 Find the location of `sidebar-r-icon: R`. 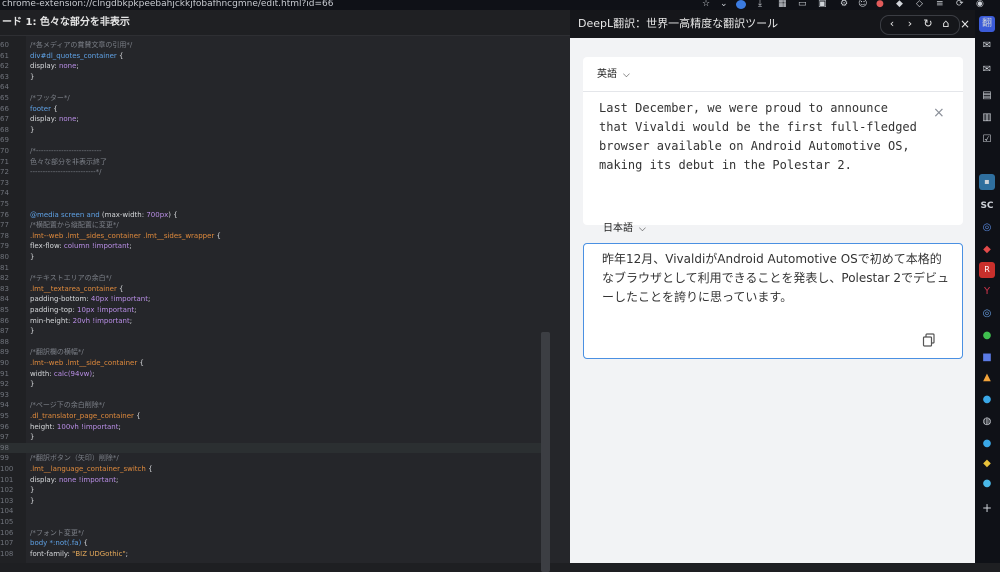

sidebar-r-icon: R is located at coordinates (987, 270).